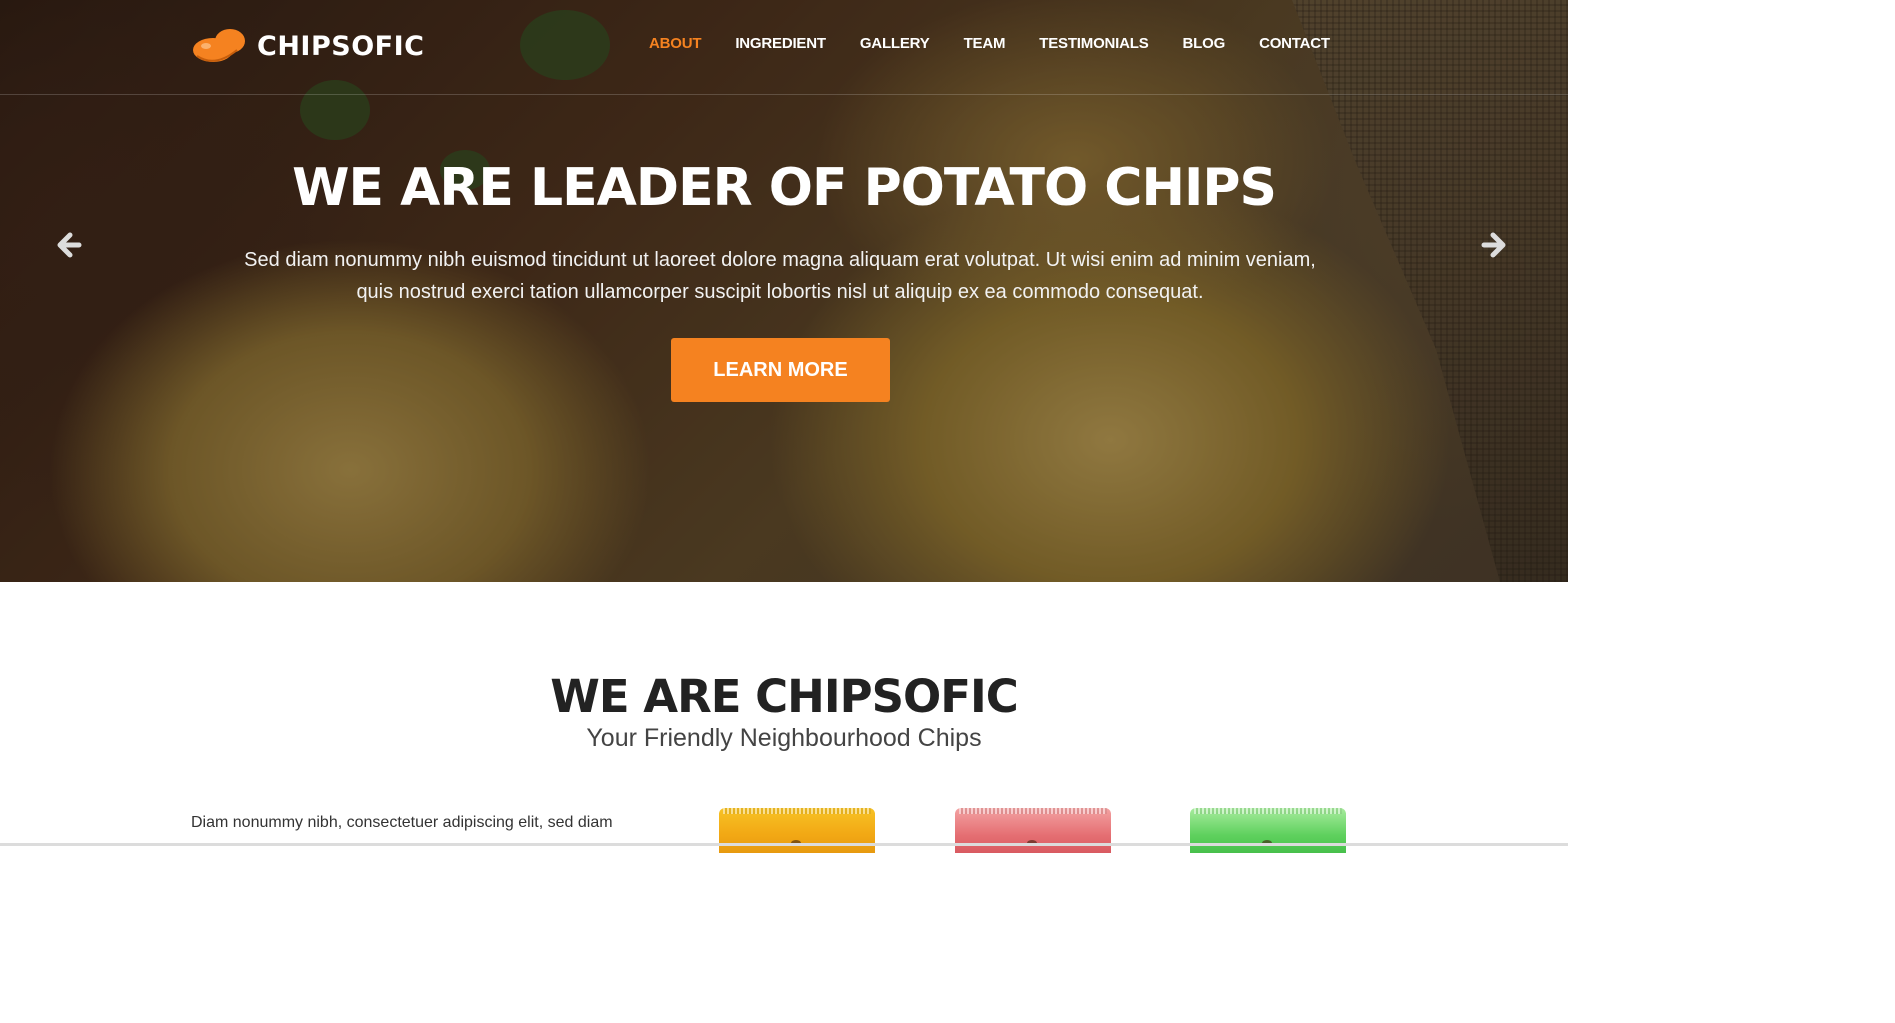  Describe the element at coordinates (341, 46) in the screenshot. I see `brand-name: CHIPSOFIC` at that location.